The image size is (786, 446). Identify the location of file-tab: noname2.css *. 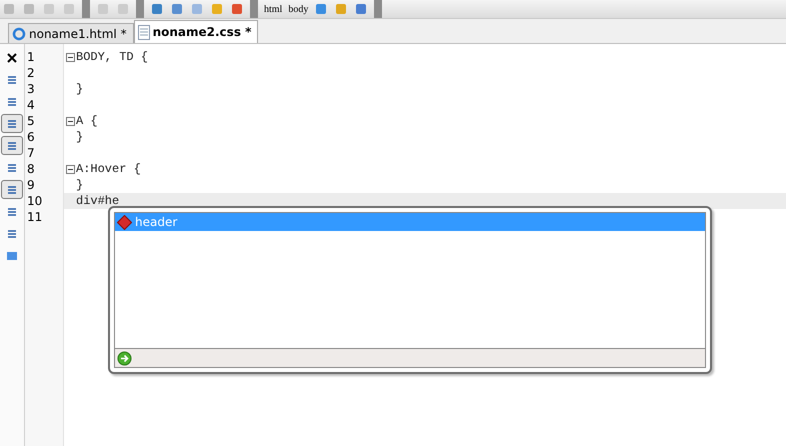
(196, 31).